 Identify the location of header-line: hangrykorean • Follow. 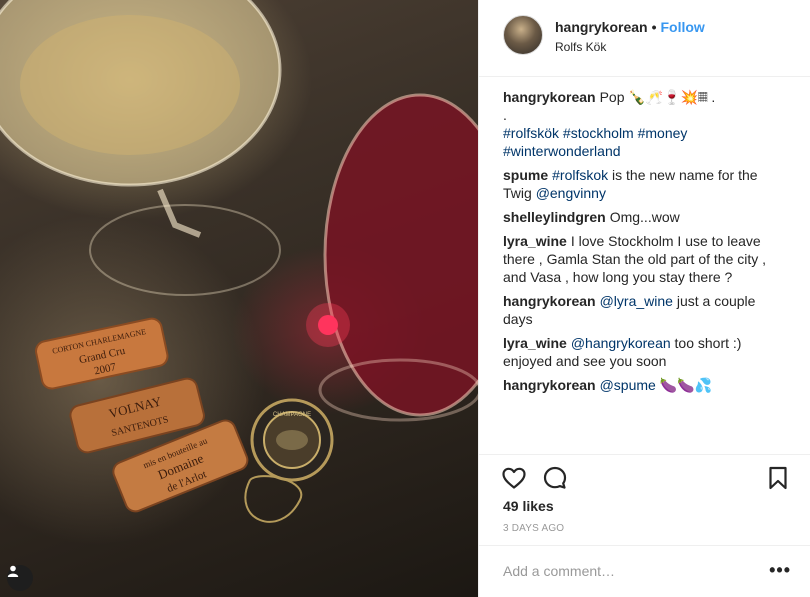
(630, 27).